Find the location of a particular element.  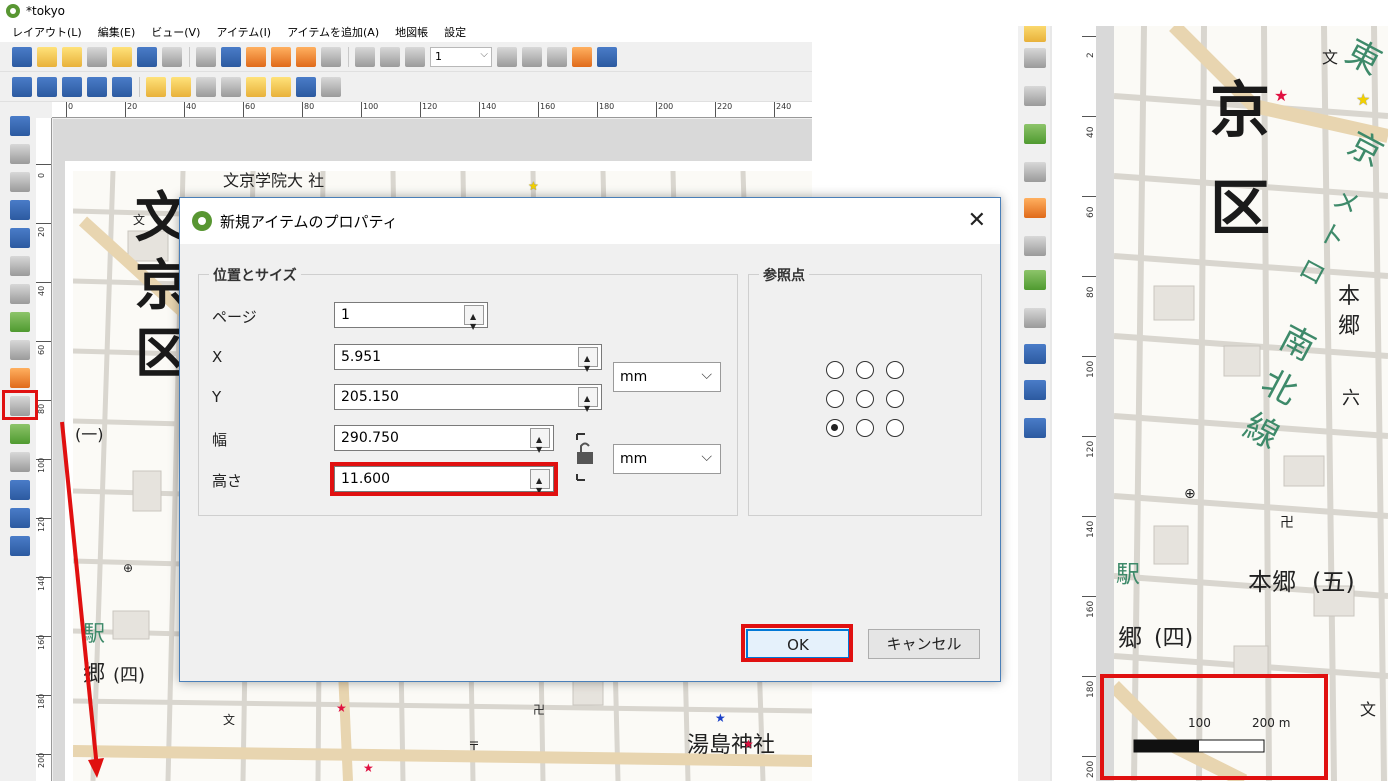

ref-bottom-center-radio is located at coordinates (865, 428).